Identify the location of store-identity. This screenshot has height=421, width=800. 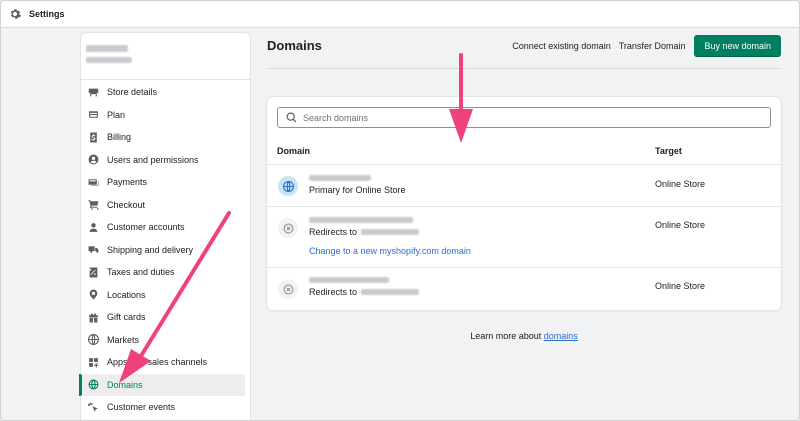
(165, 56).